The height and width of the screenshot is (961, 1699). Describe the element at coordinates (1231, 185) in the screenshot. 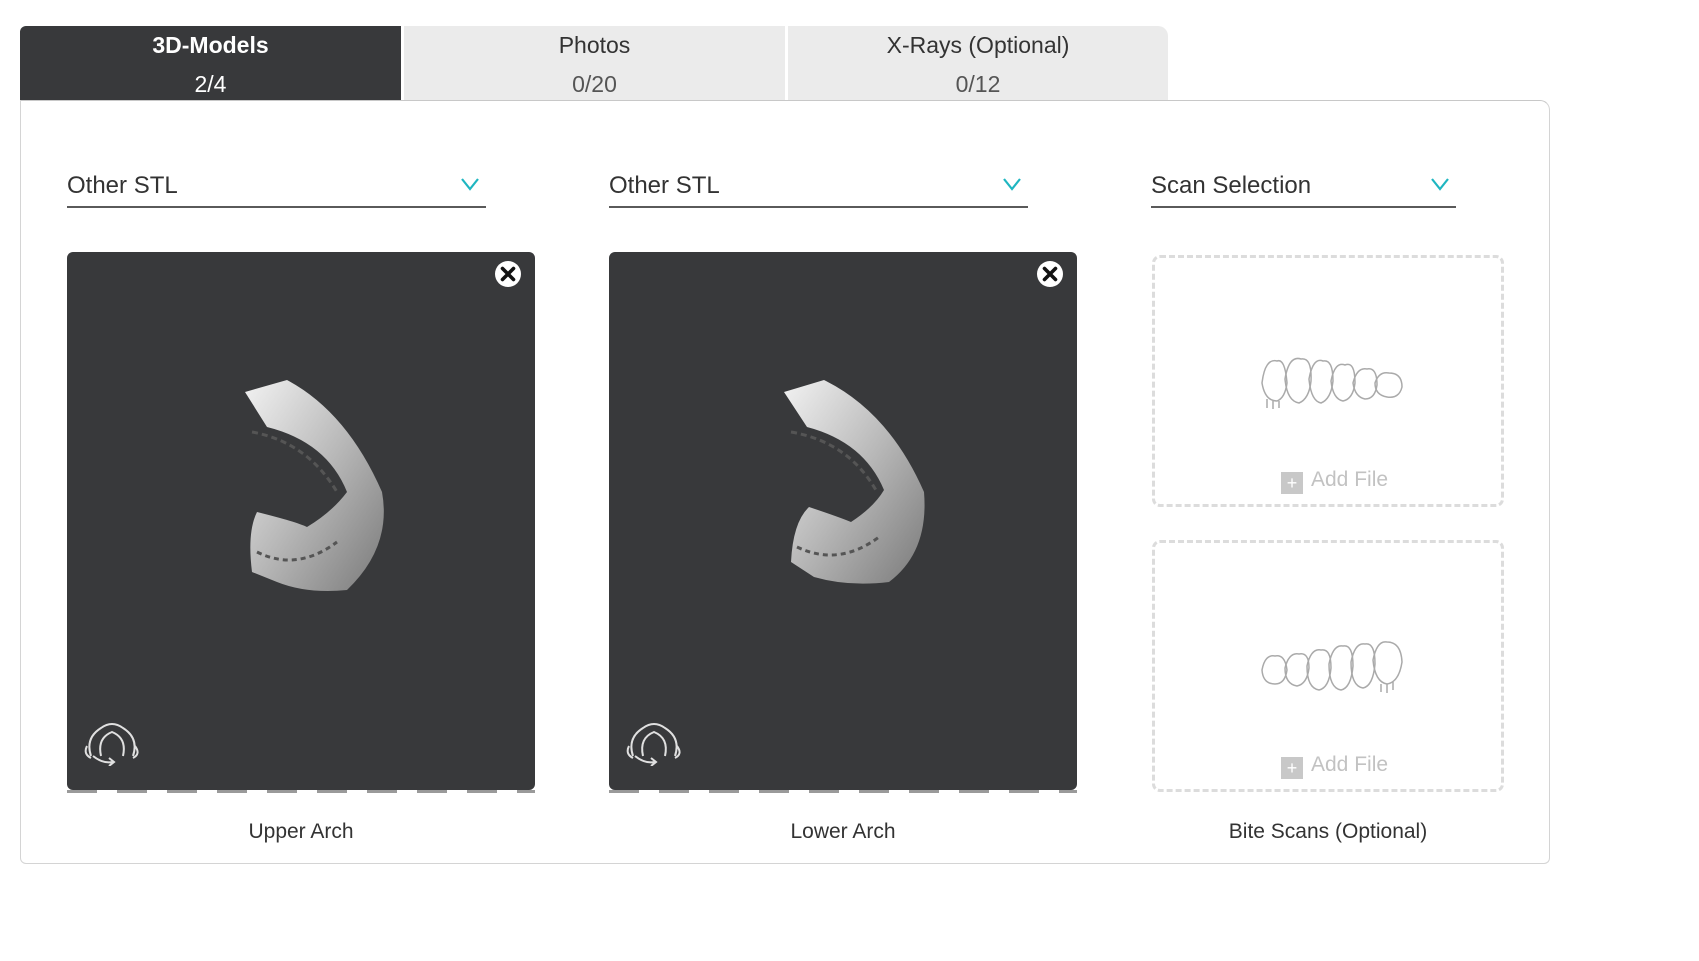

I see `dropdown-value: Scan Selection` at that location.